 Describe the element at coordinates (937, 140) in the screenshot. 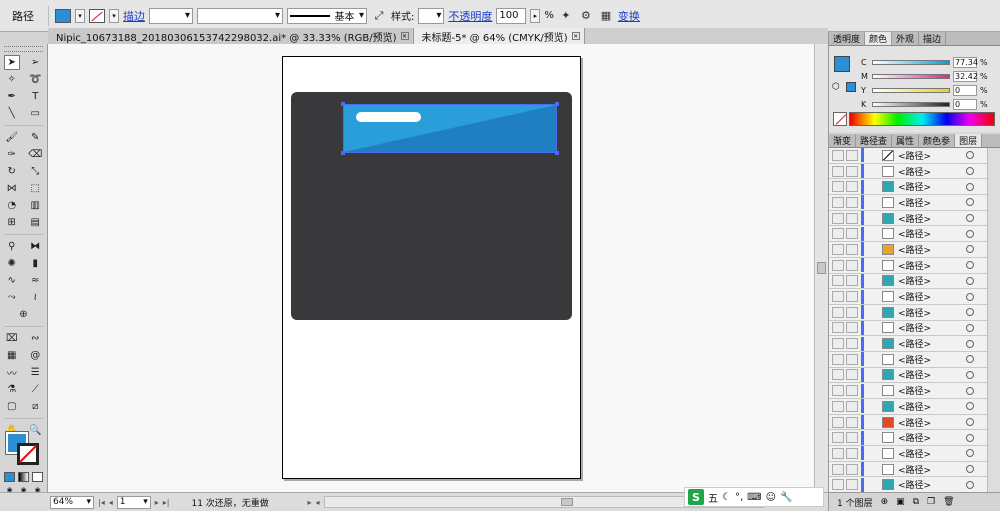

I see `tab-color-guide: 颜色参` at that location.